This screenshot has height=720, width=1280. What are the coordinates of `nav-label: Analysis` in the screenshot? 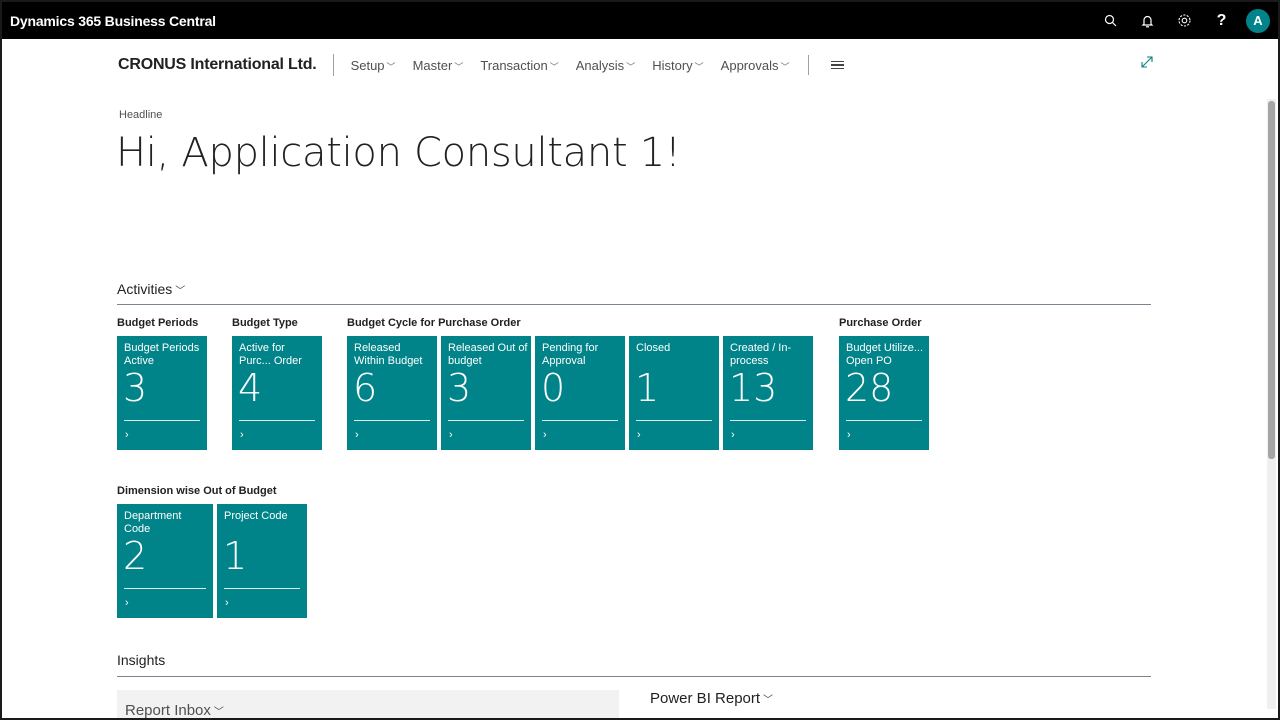 It's located at (600, 65).